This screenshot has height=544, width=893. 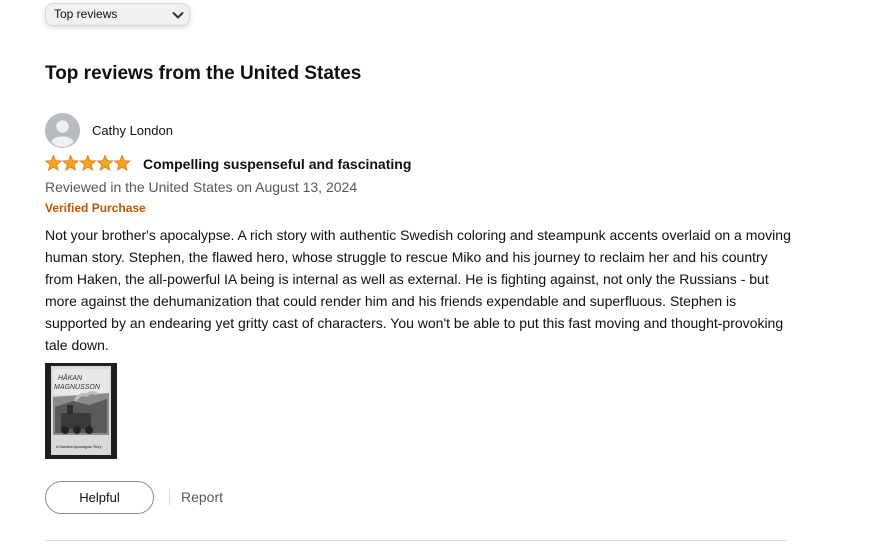 What do you see at coordinates (202, 497) in the screenshot?
I see `report-link: Report` at bounding box center [202, 497].